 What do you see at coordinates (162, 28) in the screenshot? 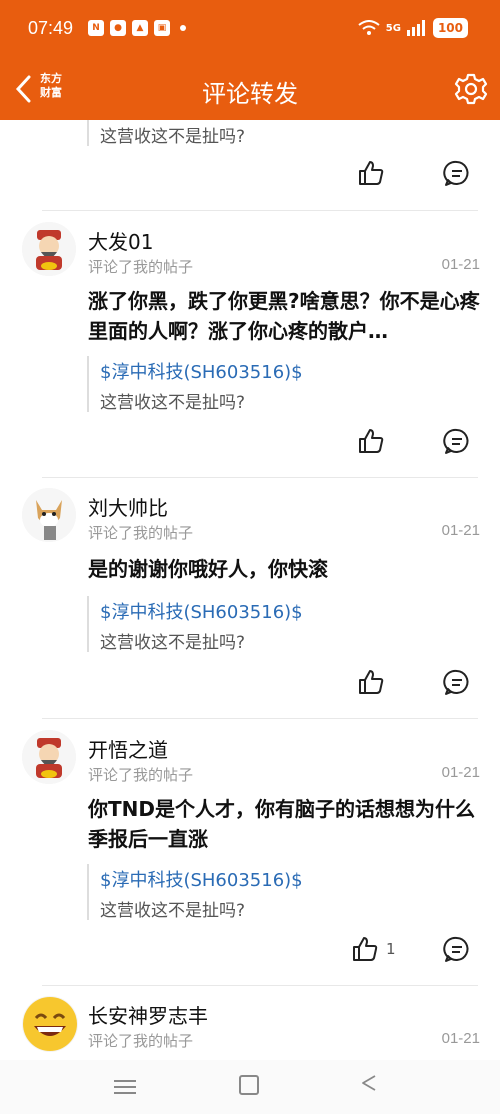
I see `wallet-notification-icon: ▣` at bounding box center [162, 28].